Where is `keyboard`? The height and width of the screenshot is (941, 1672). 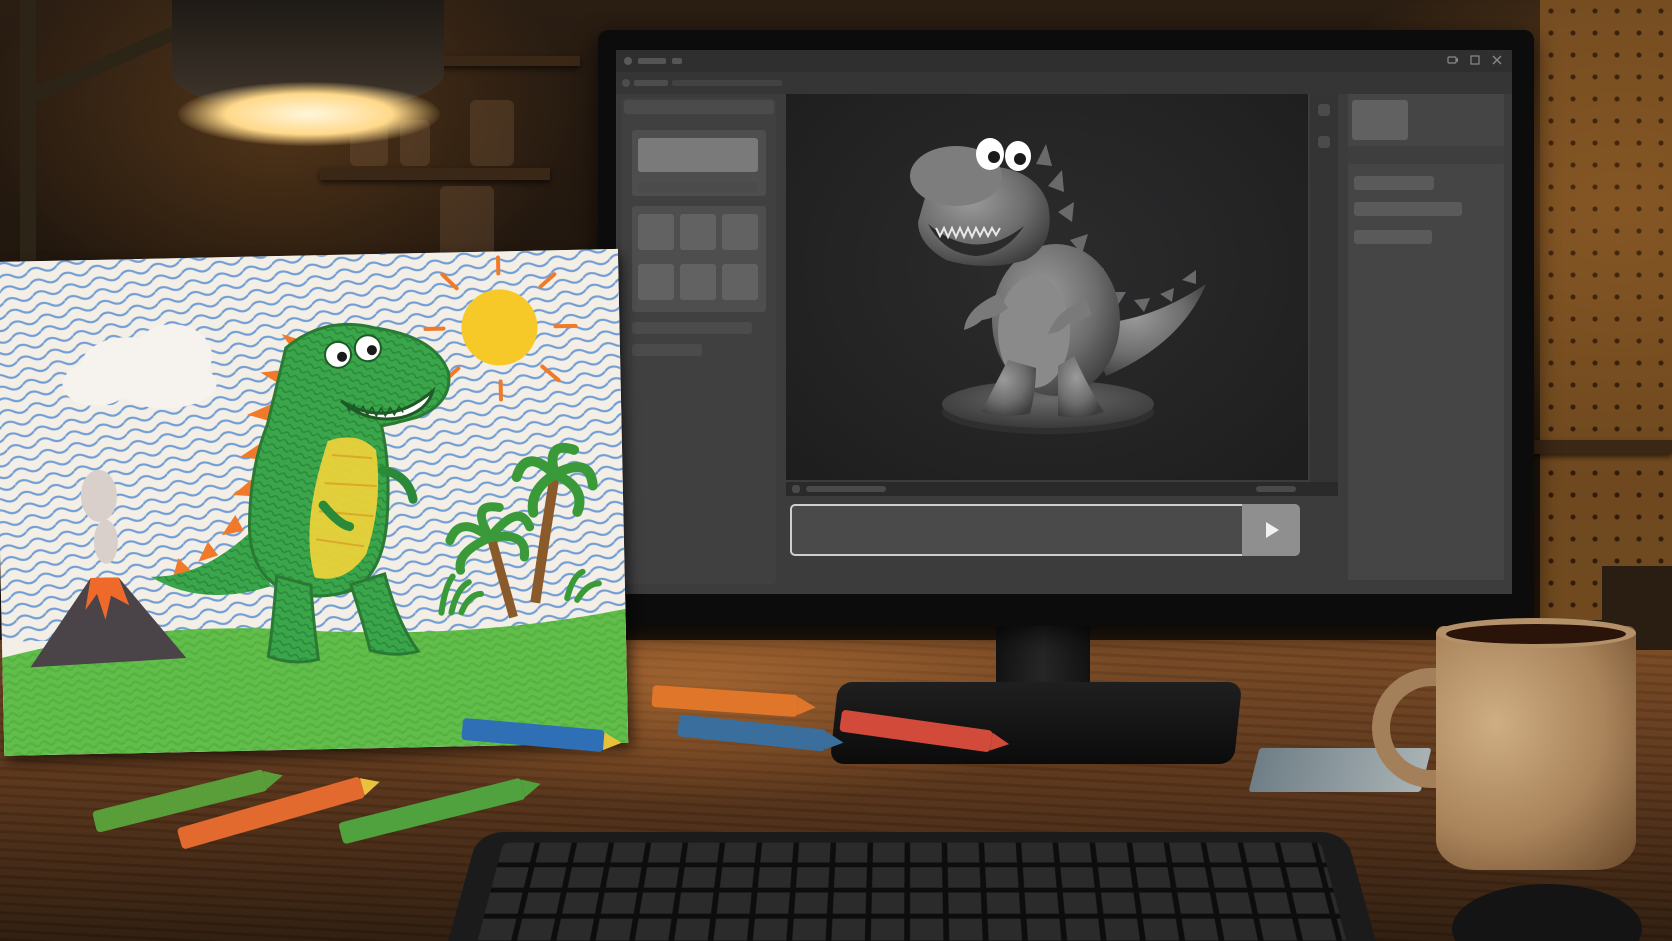
keyboard is located at coordinates (912, 886).